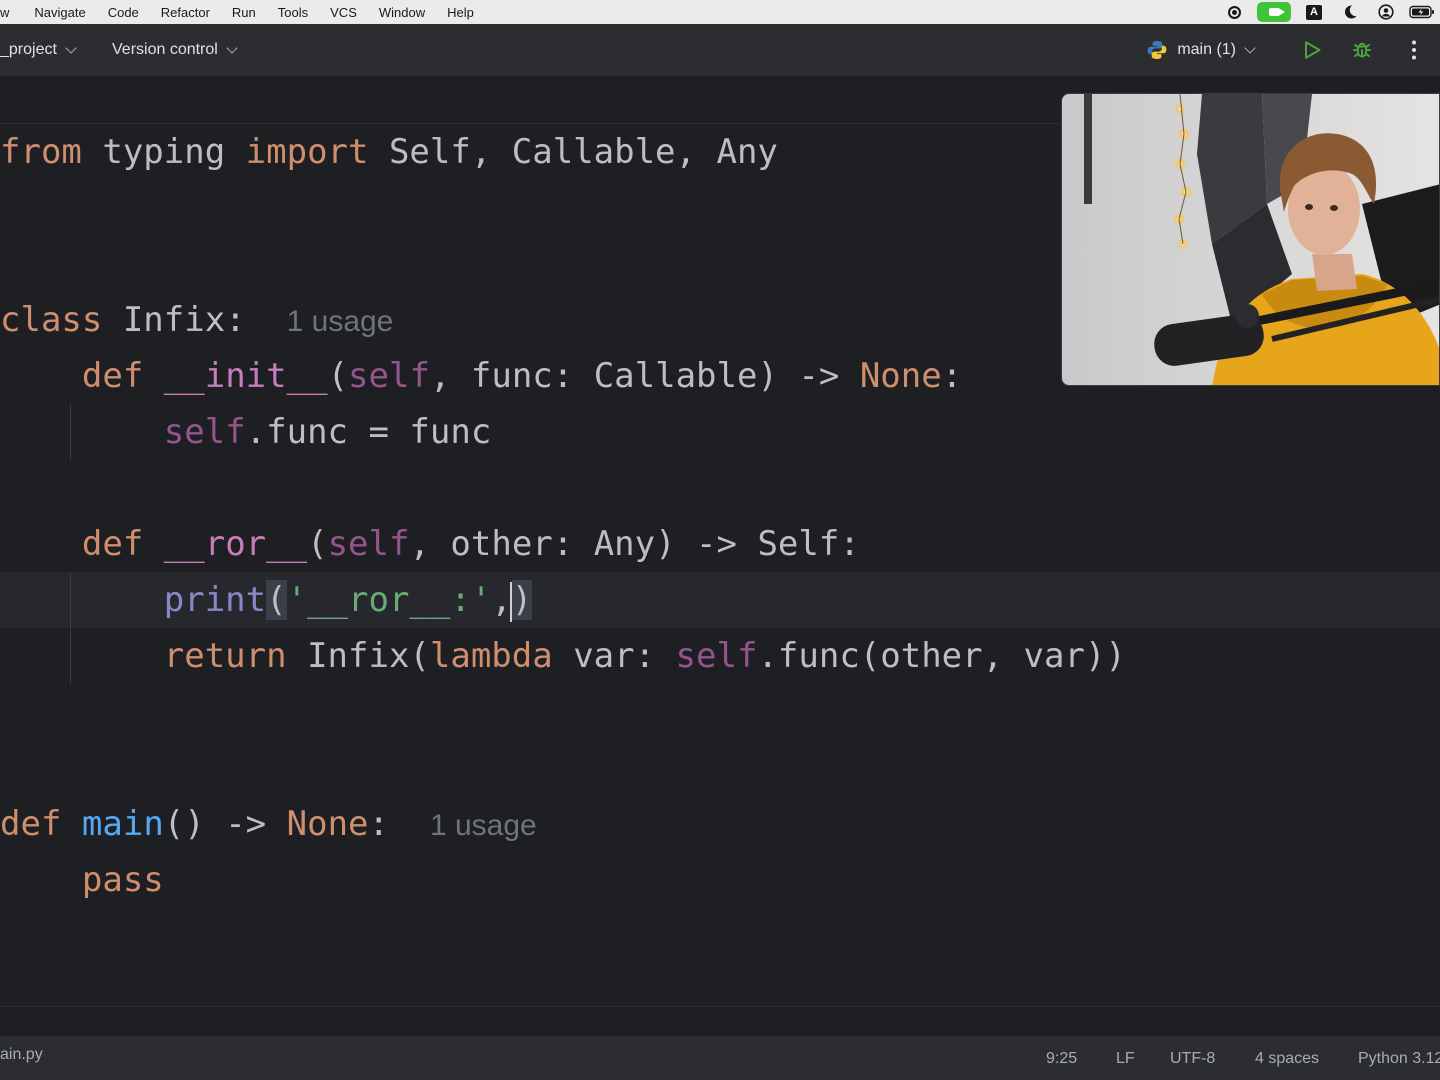  Describe the element at coordinates (268, 824) in the screenshot. I see `code-line-main: def main() -> None: 1 usage` at that location.